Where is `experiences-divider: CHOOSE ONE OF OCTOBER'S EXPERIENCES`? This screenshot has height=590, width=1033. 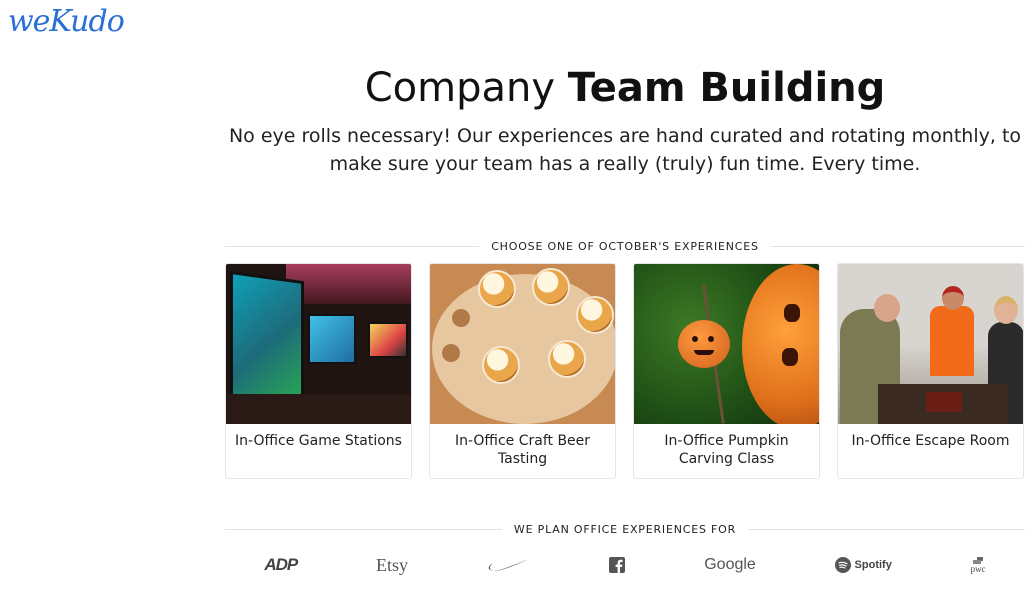 experiences-divider: CHOOSE ONE OF OCTOBER'S EXPERIENCES is located at coordinates (625, 246).